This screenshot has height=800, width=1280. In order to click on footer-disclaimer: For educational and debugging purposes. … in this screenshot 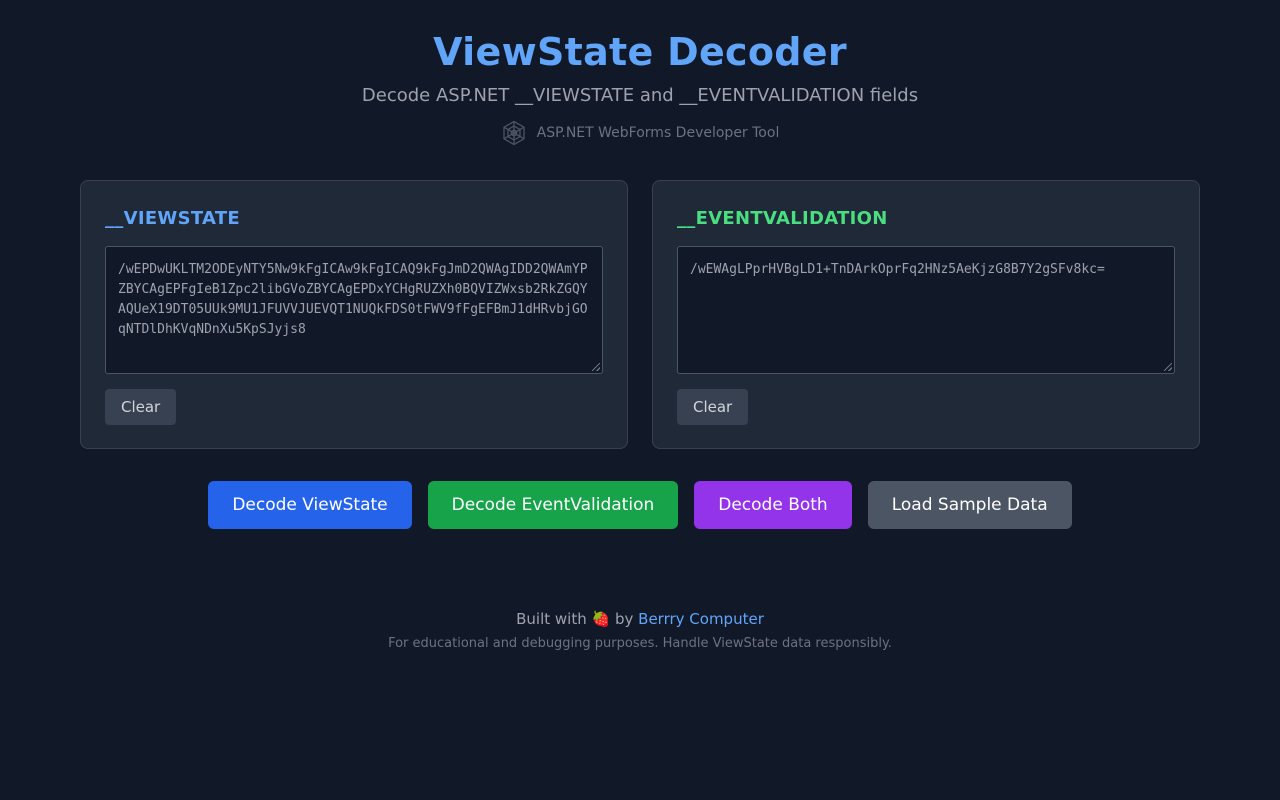, I will do `click(640, 643)`.